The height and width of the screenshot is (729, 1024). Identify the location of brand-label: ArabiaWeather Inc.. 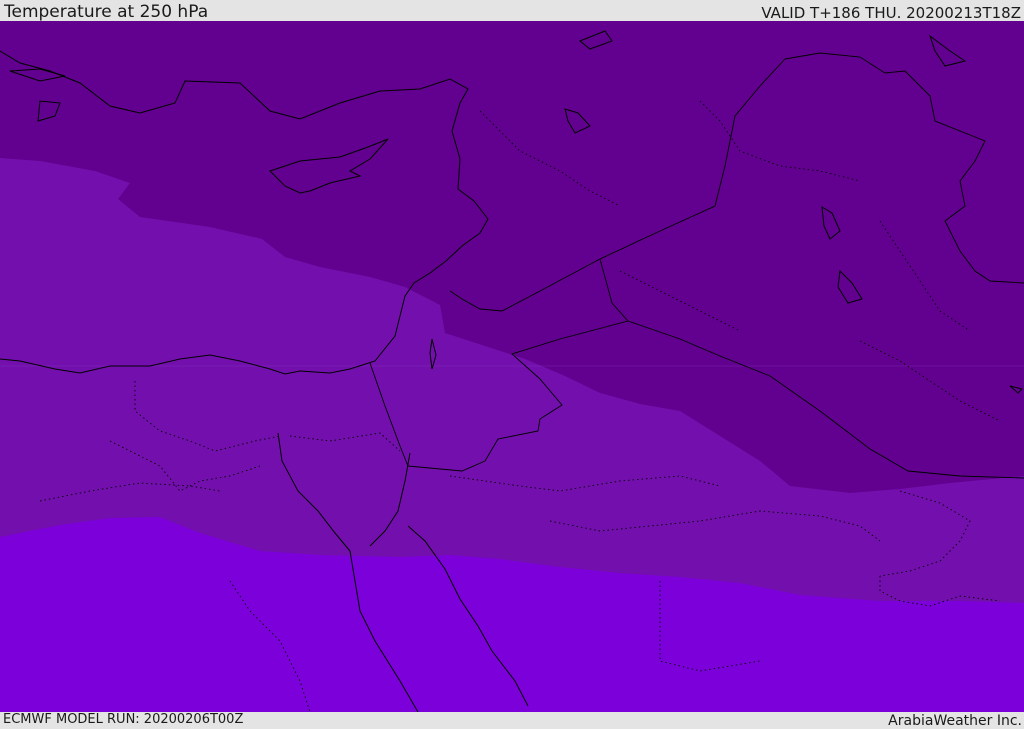
(955, 721).